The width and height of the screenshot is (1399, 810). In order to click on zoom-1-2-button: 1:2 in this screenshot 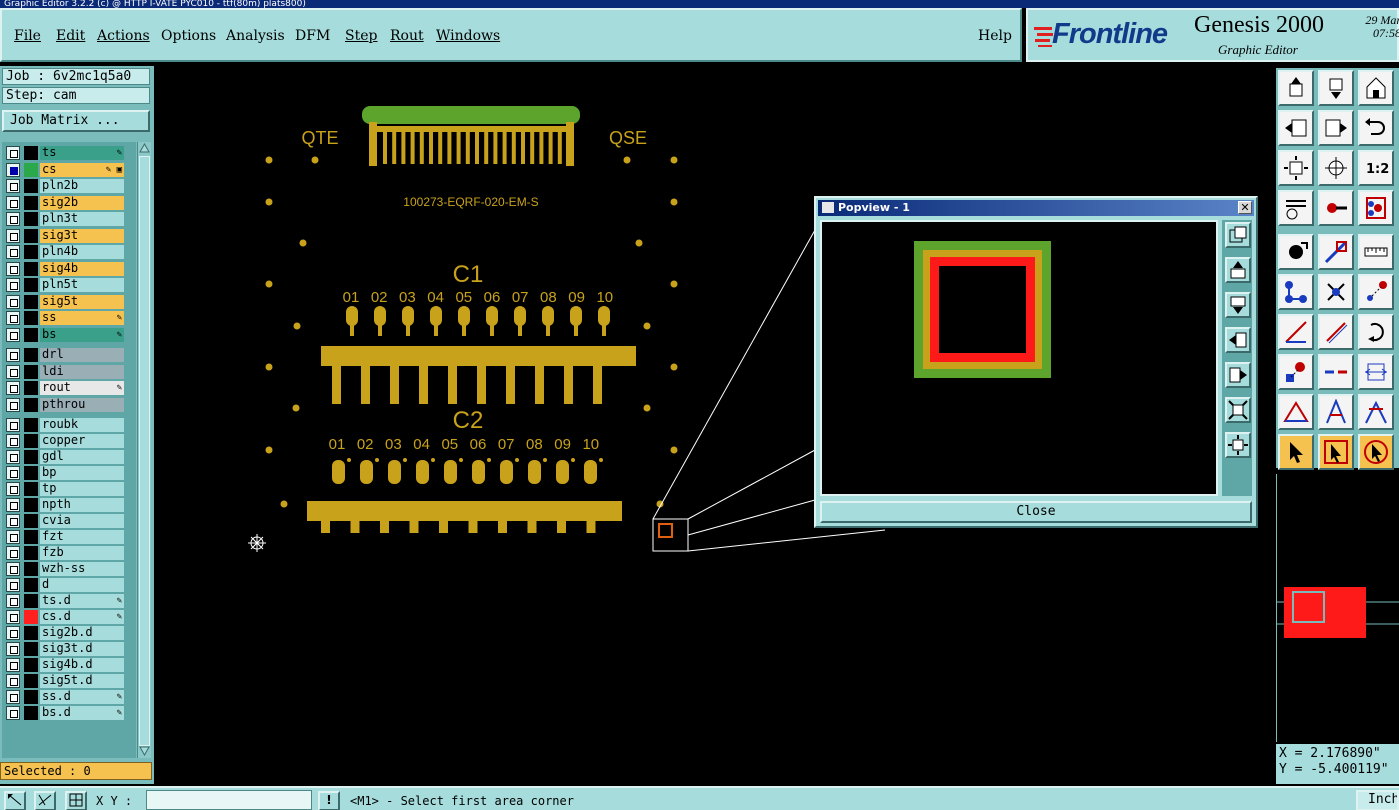, I will do `click(1376, 168)`.